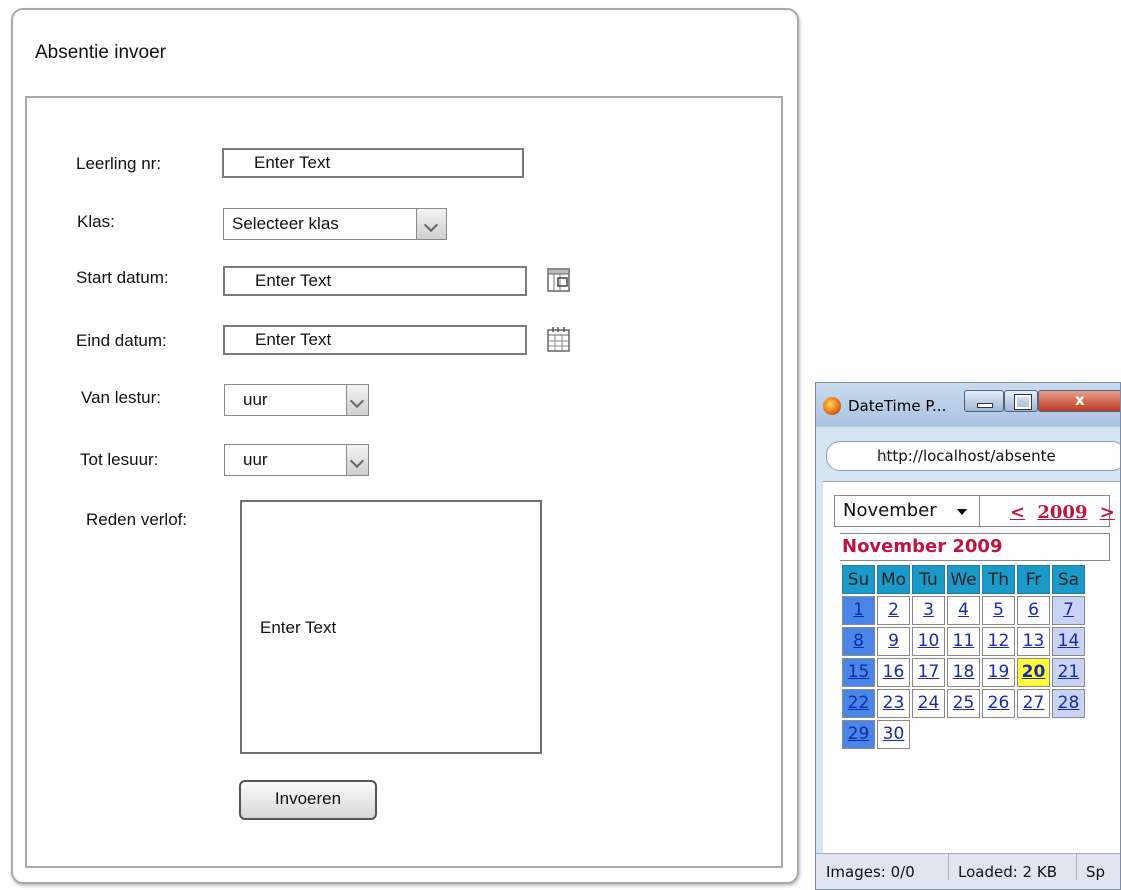 This screenshot has height=890, width=1121. What do you see at coordinates (893, 672) in the screenshot?
I see `calendar-day: 16` at bounding box center [893, 672].